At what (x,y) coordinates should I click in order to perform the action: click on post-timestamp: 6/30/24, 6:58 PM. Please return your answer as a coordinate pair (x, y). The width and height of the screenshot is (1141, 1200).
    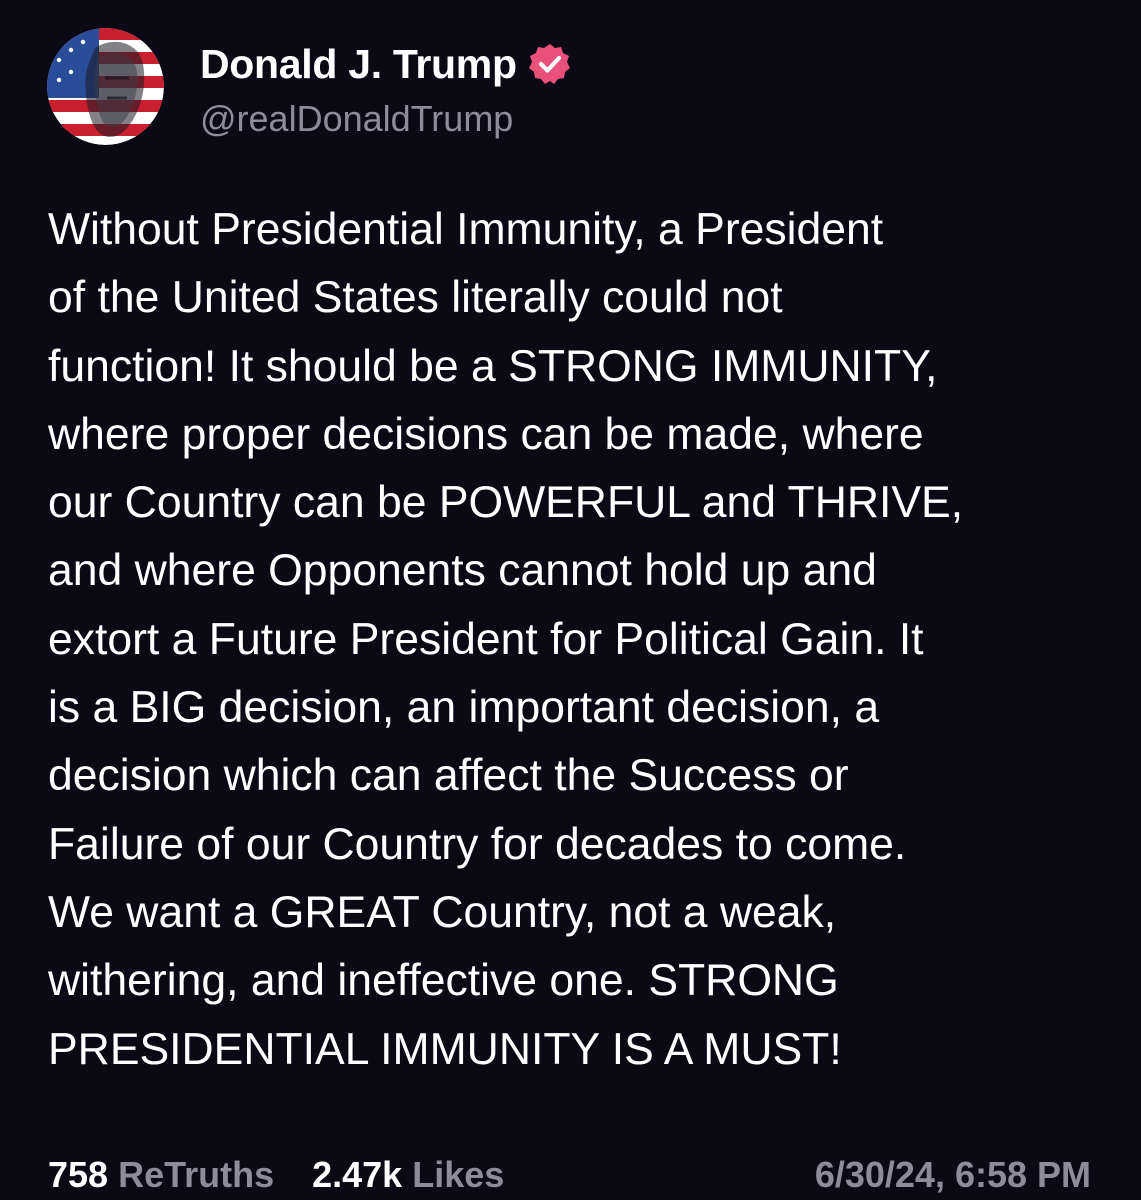
    Looking at the image, I should click on (953, 1175).